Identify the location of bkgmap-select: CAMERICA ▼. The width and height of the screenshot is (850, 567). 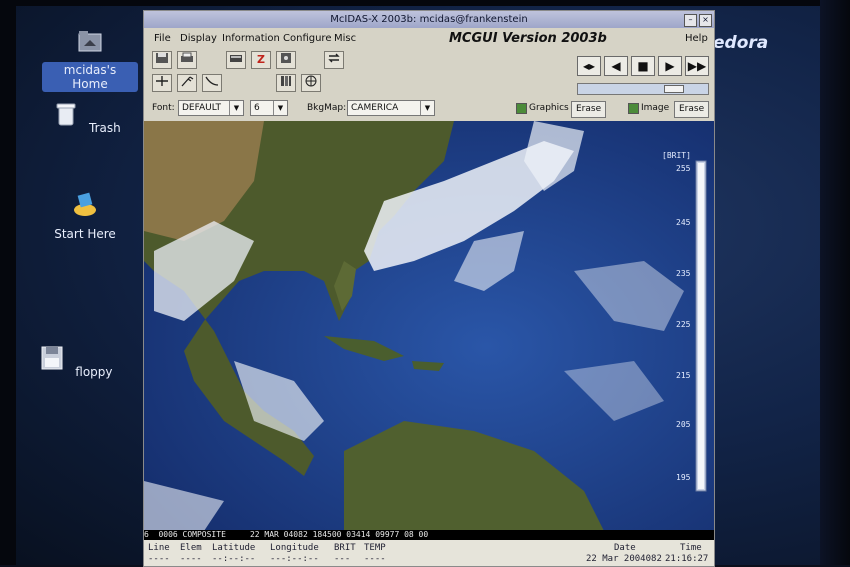
(391, 108).